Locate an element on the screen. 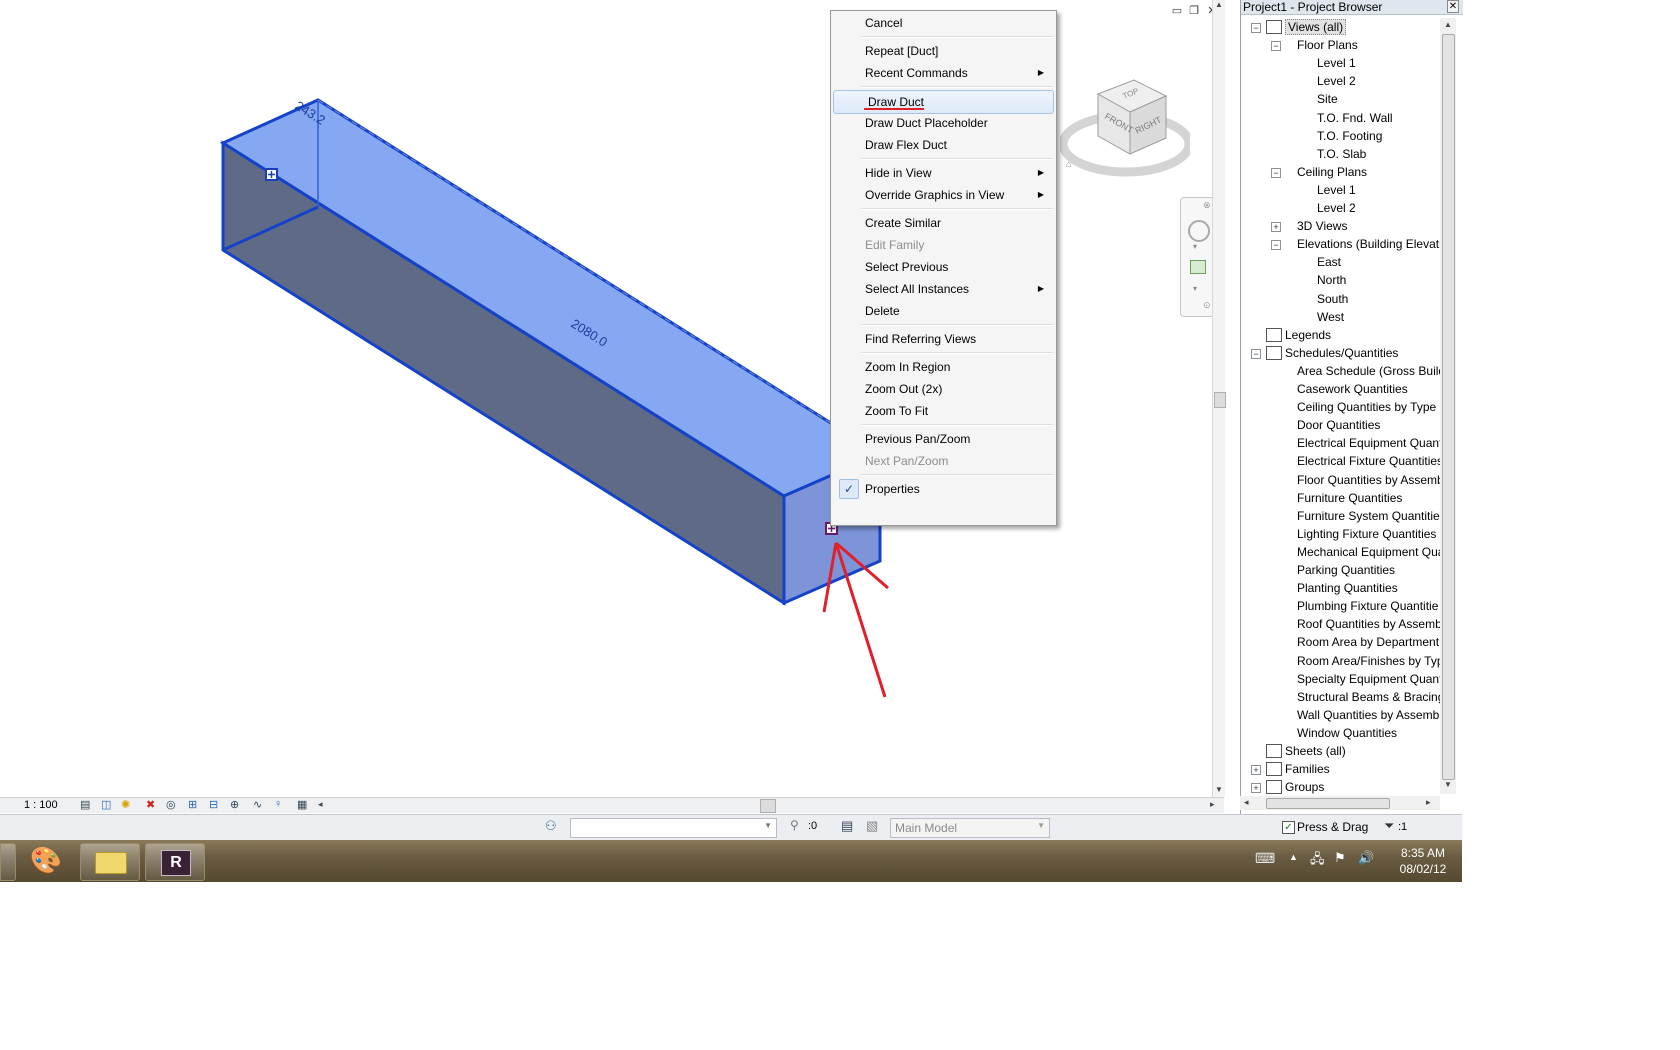  tree-item-legends: Legends is located at coordinates (1343, 335).